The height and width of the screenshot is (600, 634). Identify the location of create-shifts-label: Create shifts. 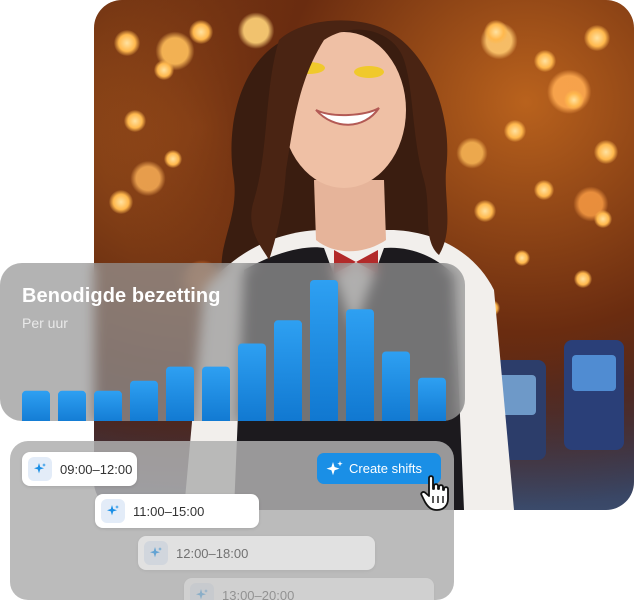
(385, 468).